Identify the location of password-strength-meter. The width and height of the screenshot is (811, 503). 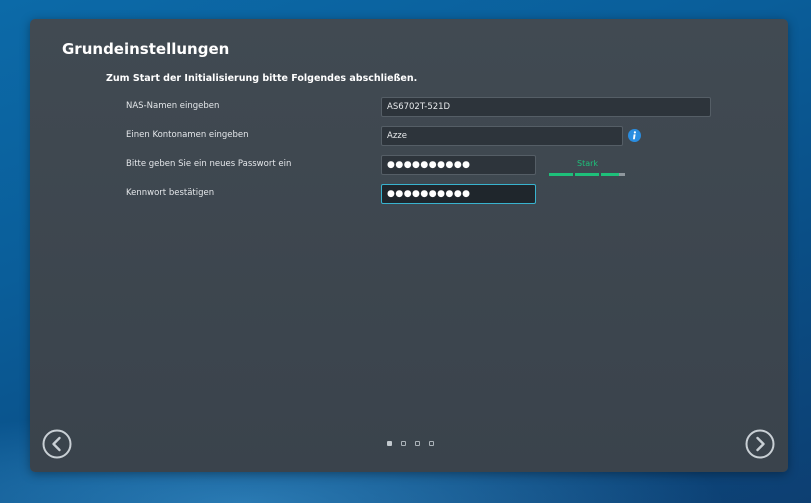
(589, 174).